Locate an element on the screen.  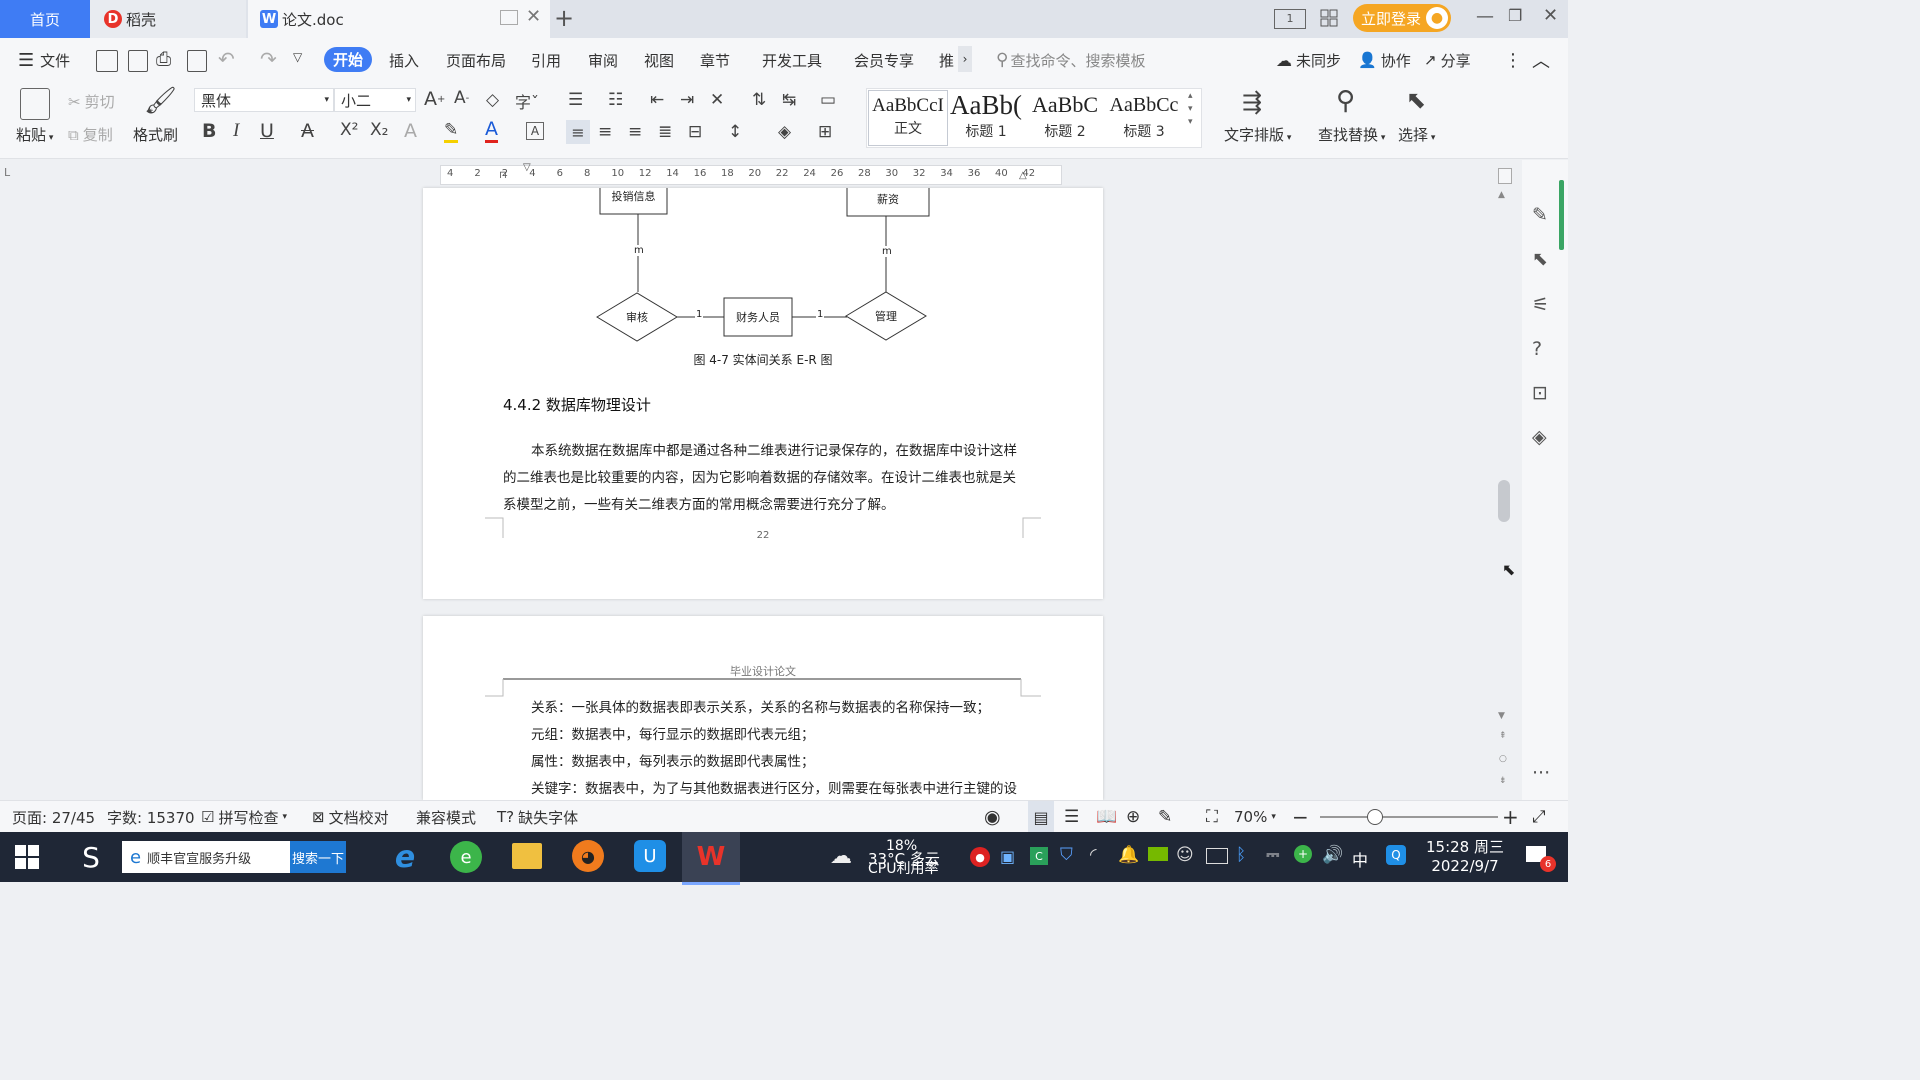
network-app-icon: U is located at coordinates (650, 856).